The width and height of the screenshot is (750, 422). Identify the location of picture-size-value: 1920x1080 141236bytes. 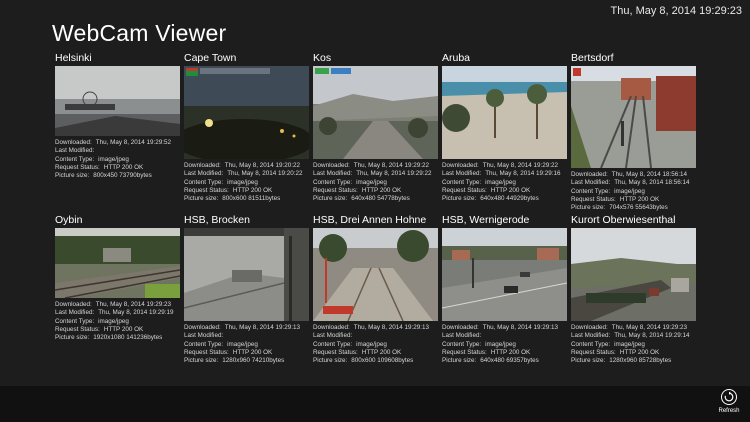
(128, 338).